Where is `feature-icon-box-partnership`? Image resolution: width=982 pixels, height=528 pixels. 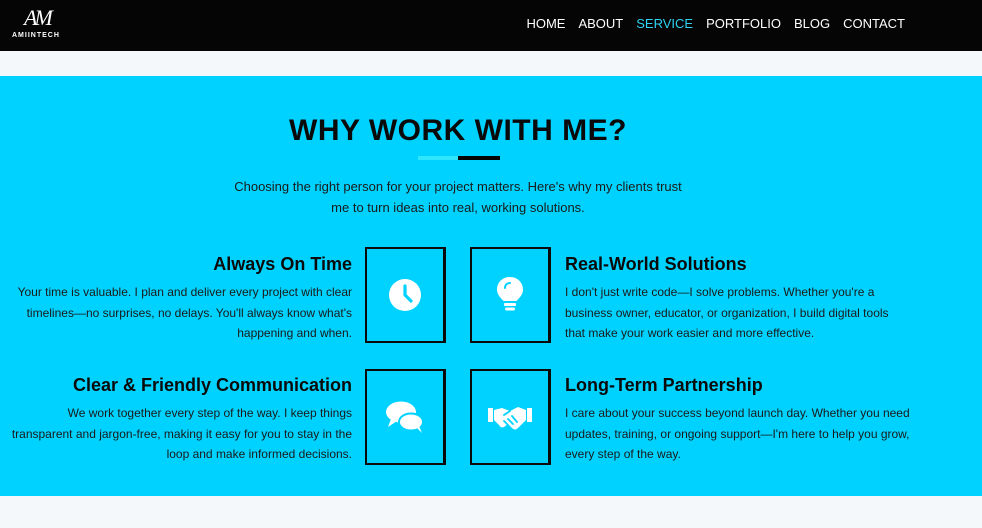 feature-icon-box-partnership is located at coordinates (510, 417).